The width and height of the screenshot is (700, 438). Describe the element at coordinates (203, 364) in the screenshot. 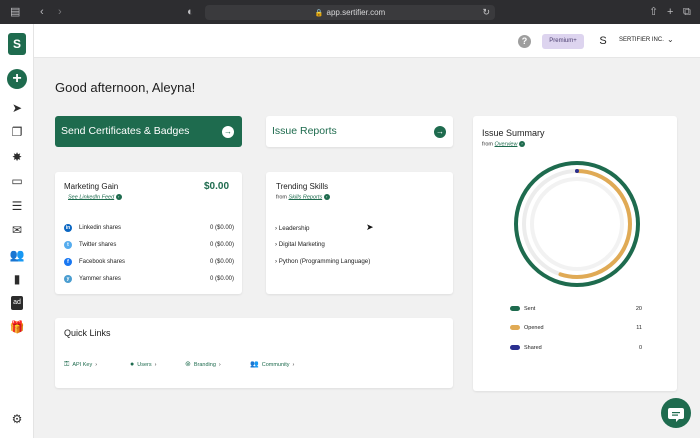

I see `quick-link-branding: ⊚ Branding ›` at that location.